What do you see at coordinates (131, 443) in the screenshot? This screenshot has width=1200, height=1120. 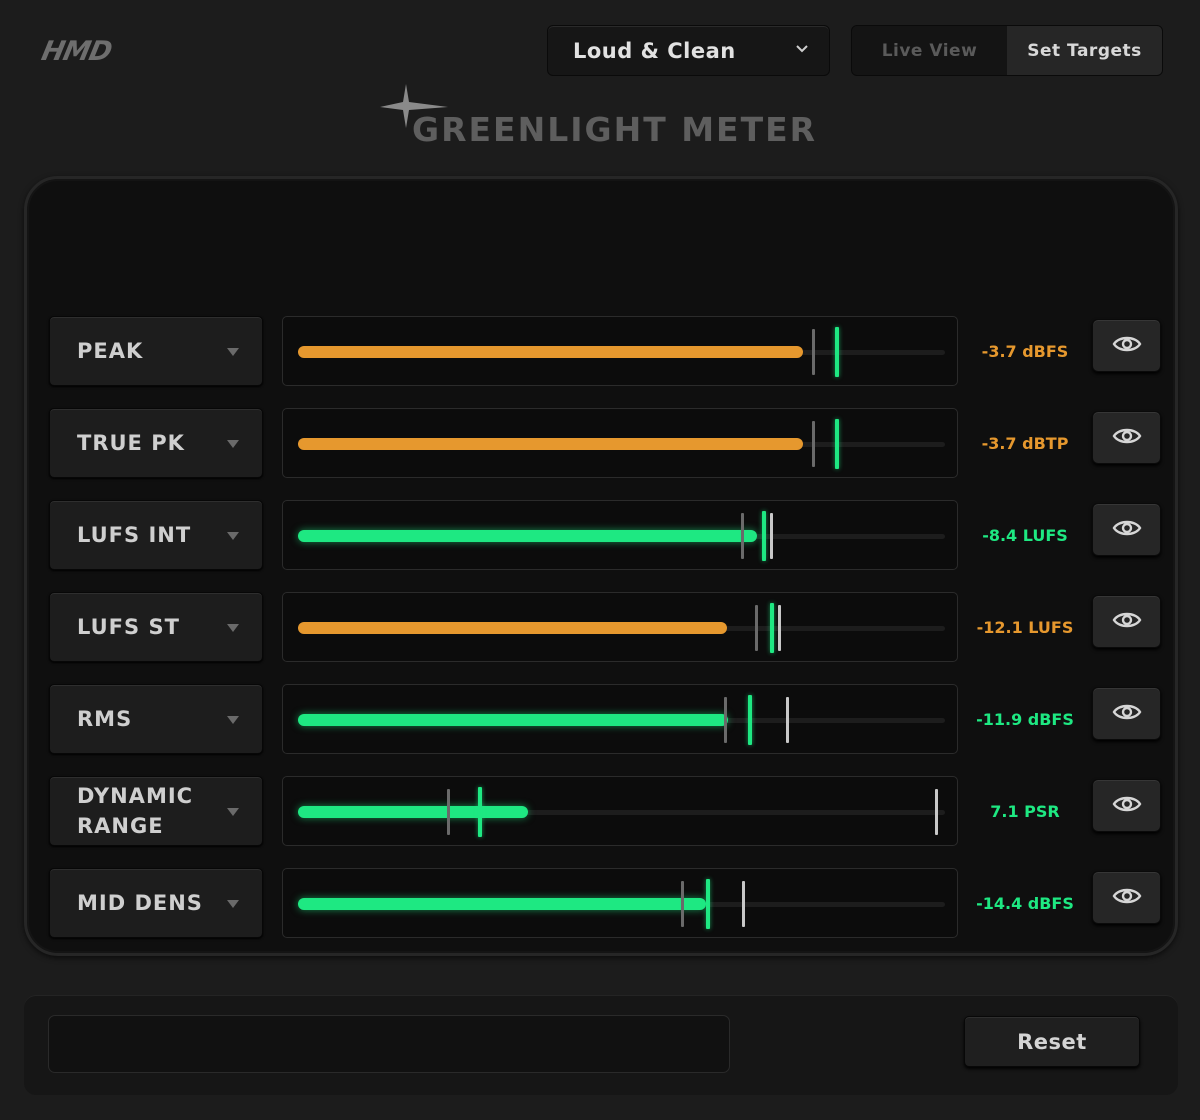 I see `metric-label: TRUE PK` at bounding box center [131, 443].